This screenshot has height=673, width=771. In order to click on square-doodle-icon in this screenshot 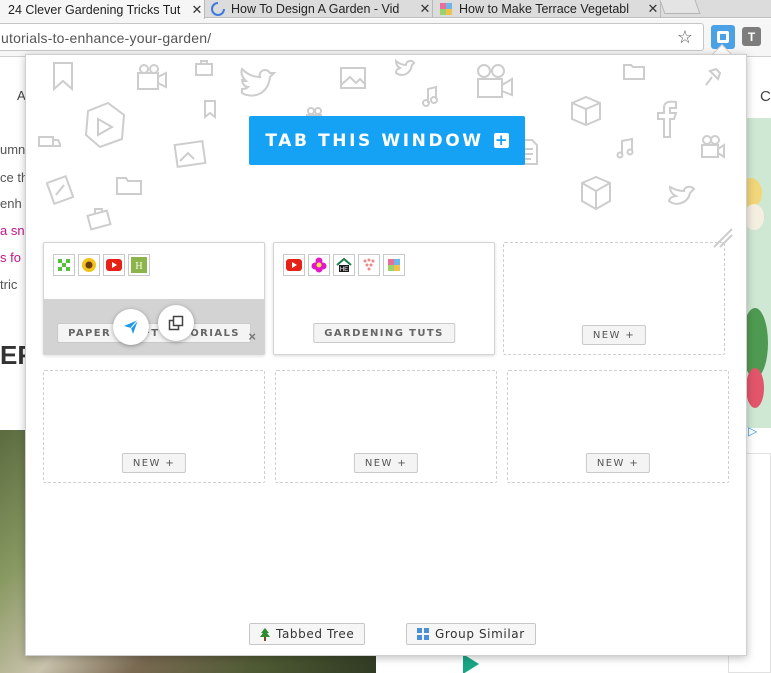, I will do `click(60, 190)`.